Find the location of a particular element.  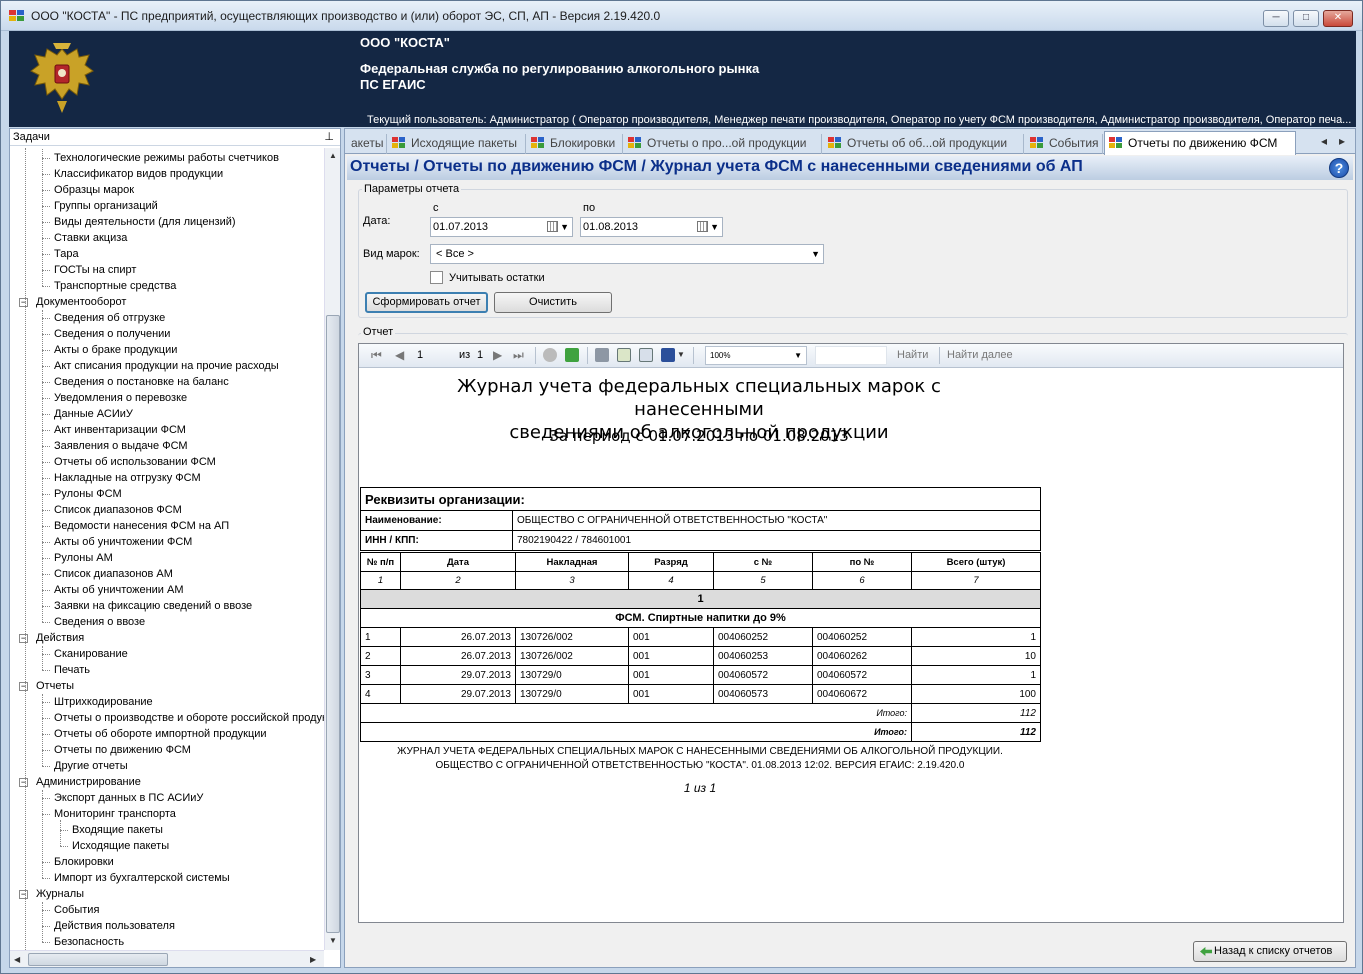

close-button: ✕ is located at coordinates (1338, 18).